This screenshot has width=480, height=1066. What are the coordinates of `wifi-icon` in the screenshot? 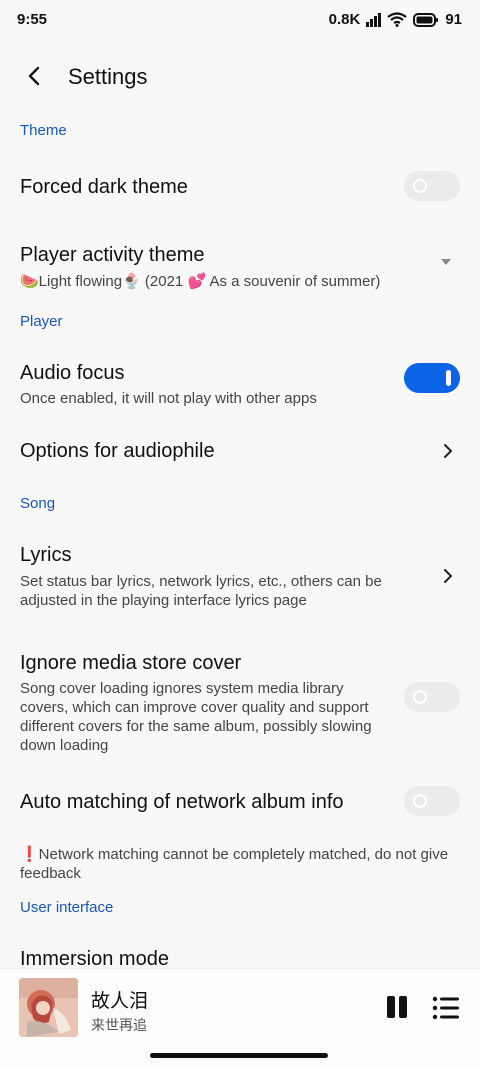 It's located at (397, 19).